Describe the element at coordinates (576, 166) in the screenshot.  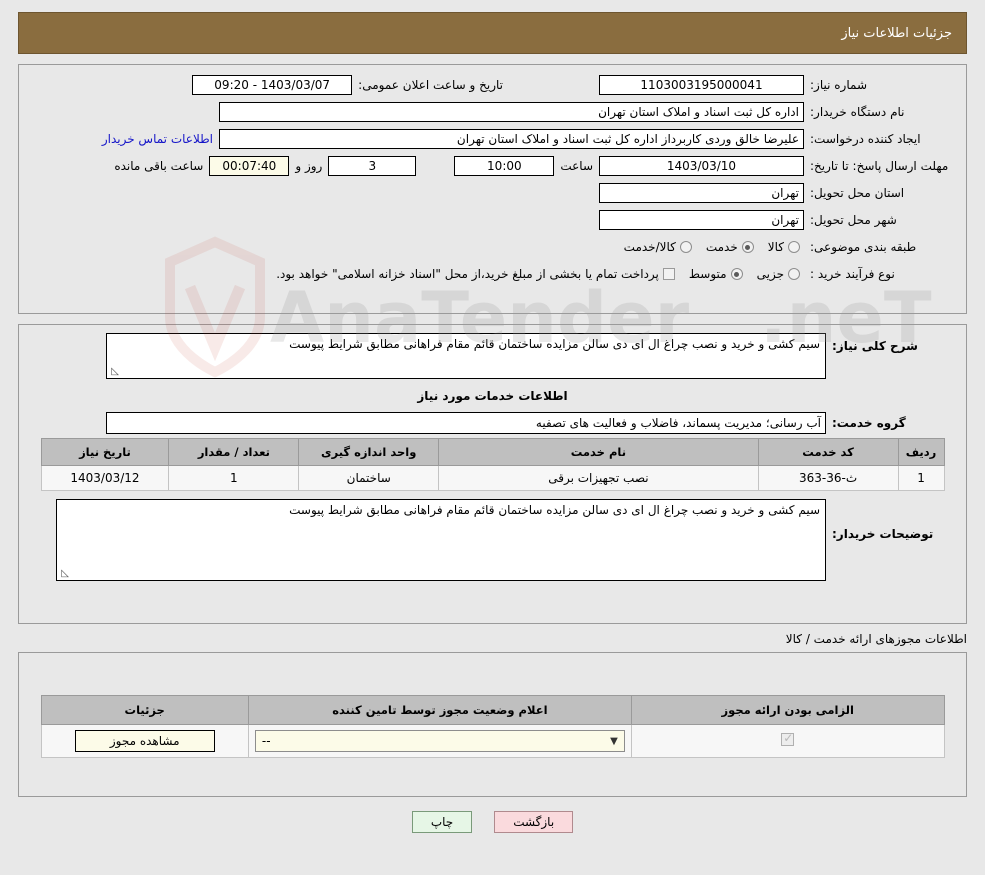
I see `hour-label: ساعت` at that location.